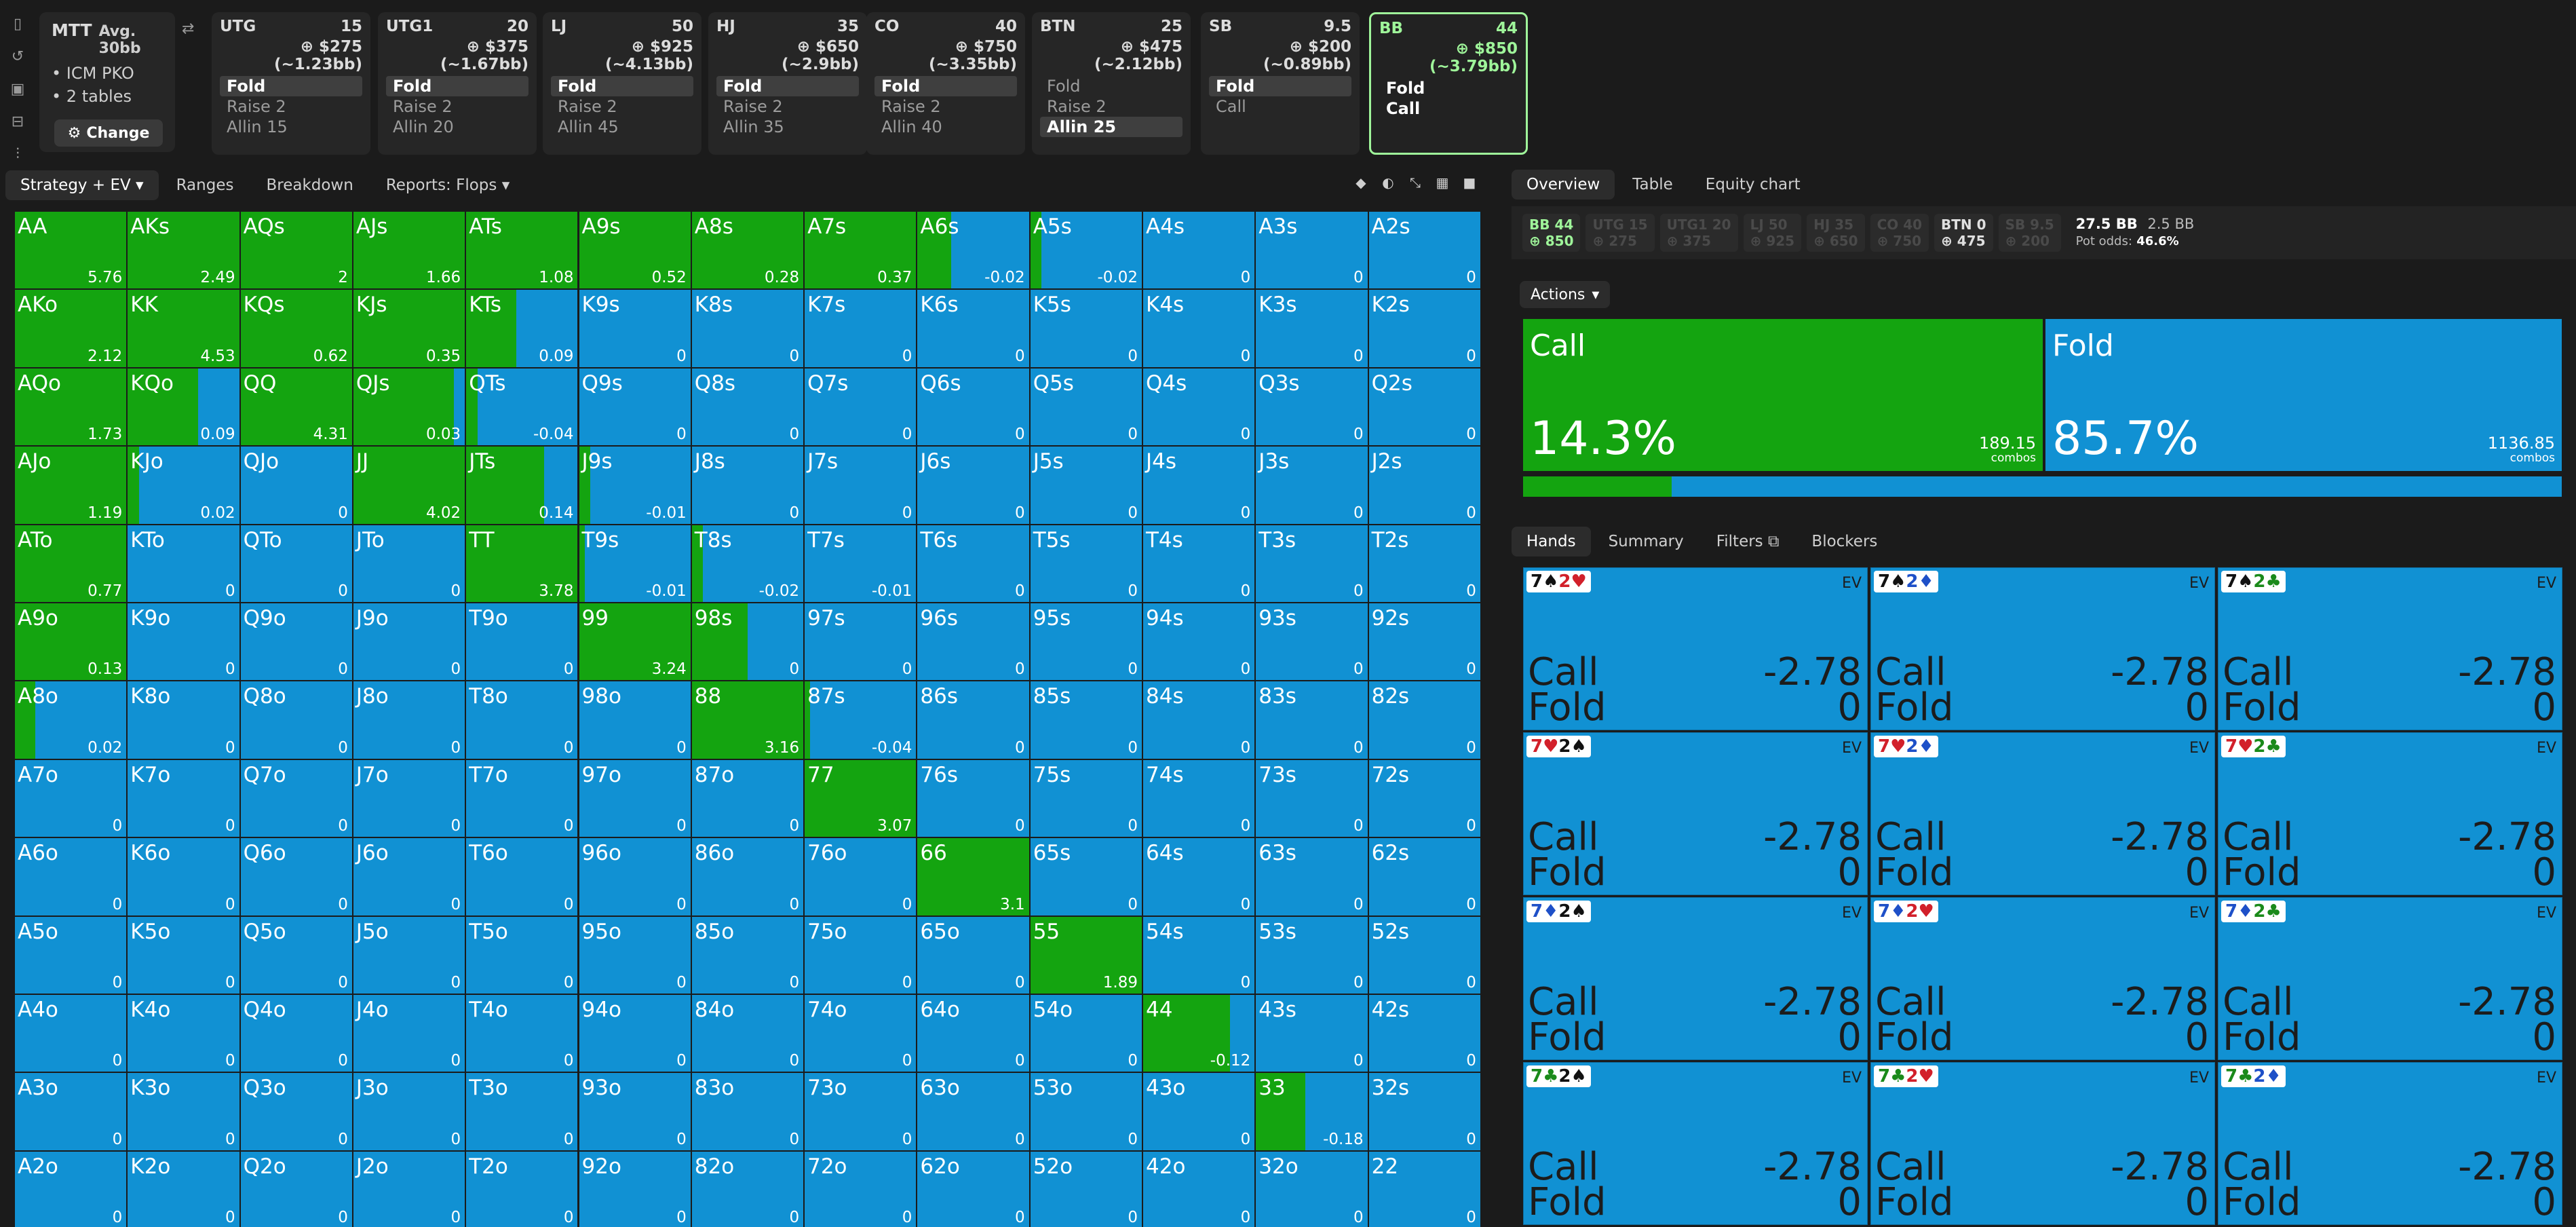  Describe the element at coordinates (1199, 1033) in the screenshot. I see `hand-cell-44: 44 -0.12` at that location.